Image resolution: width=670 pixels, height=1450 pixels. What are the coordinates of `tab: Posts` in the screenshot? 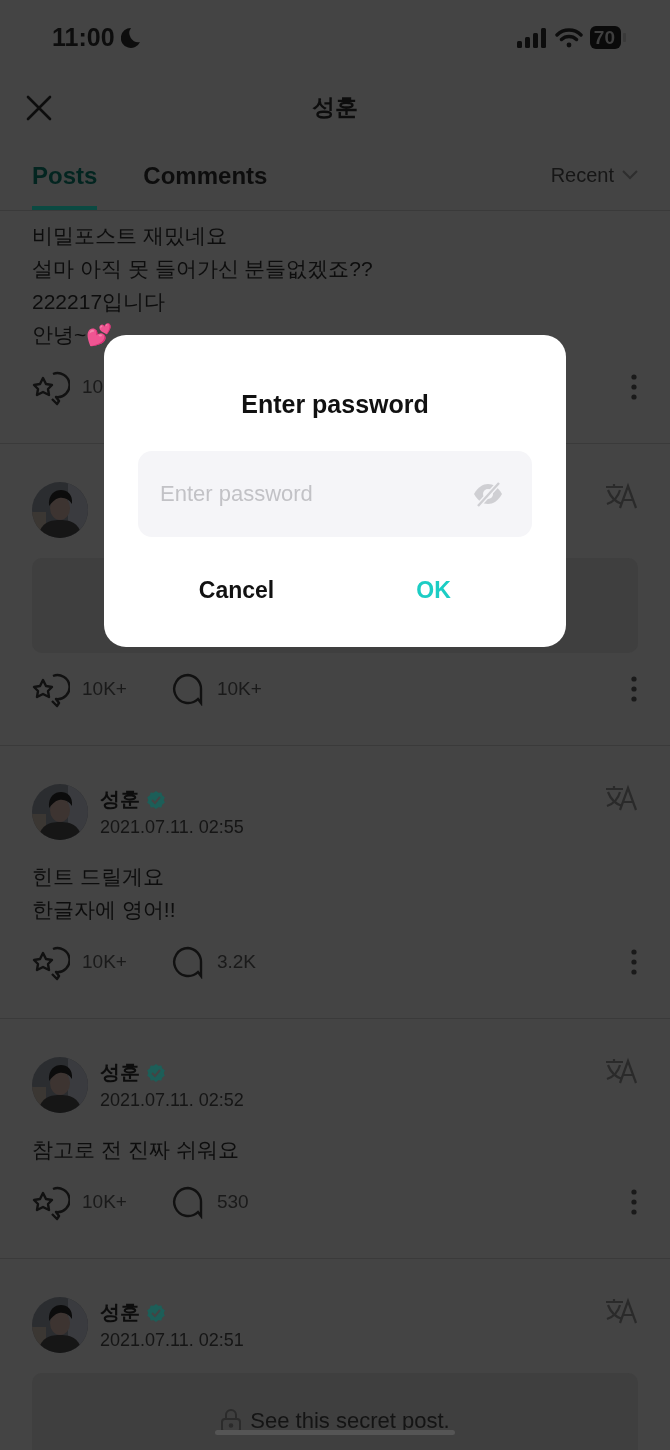 It's located at (65, 186).